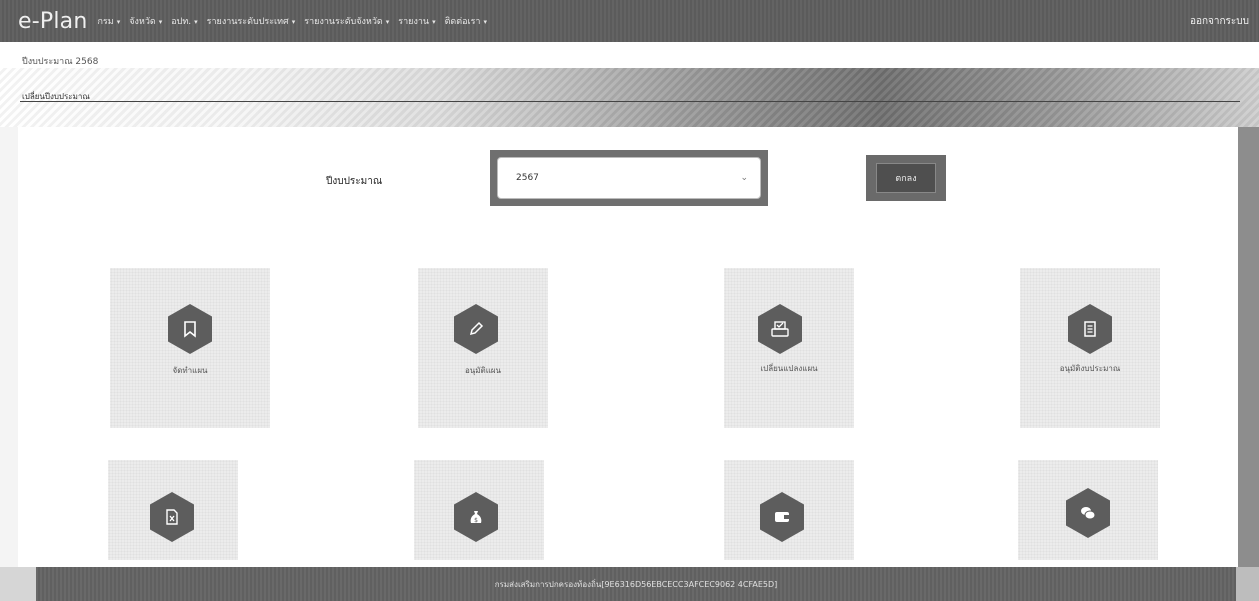  I want to click on tile-label: จัดทำแผน, so click(190, 370).